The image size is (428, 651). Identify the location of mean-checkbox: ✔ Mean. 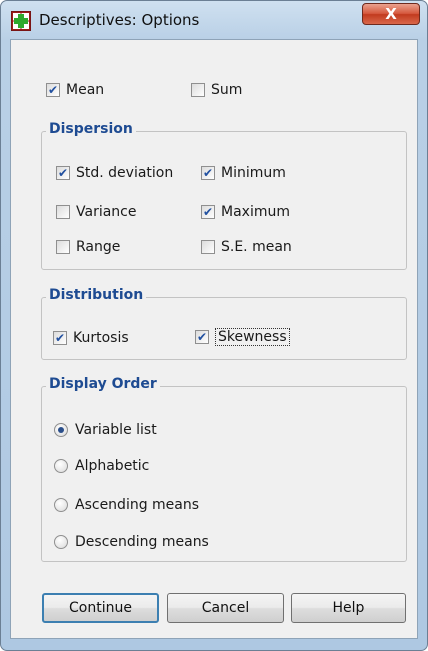
(75, 90).